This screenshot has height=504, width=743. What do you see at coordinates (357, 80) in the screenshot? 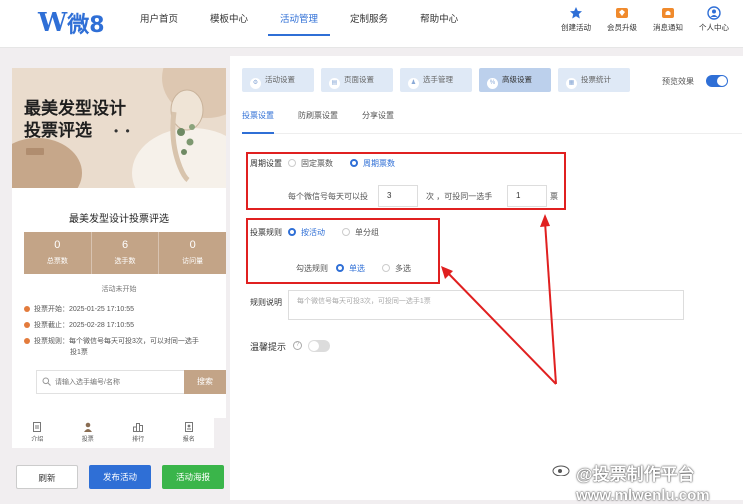
I see `step-page-settings: ▤ 页面设置` at bounding box center [357, 80].